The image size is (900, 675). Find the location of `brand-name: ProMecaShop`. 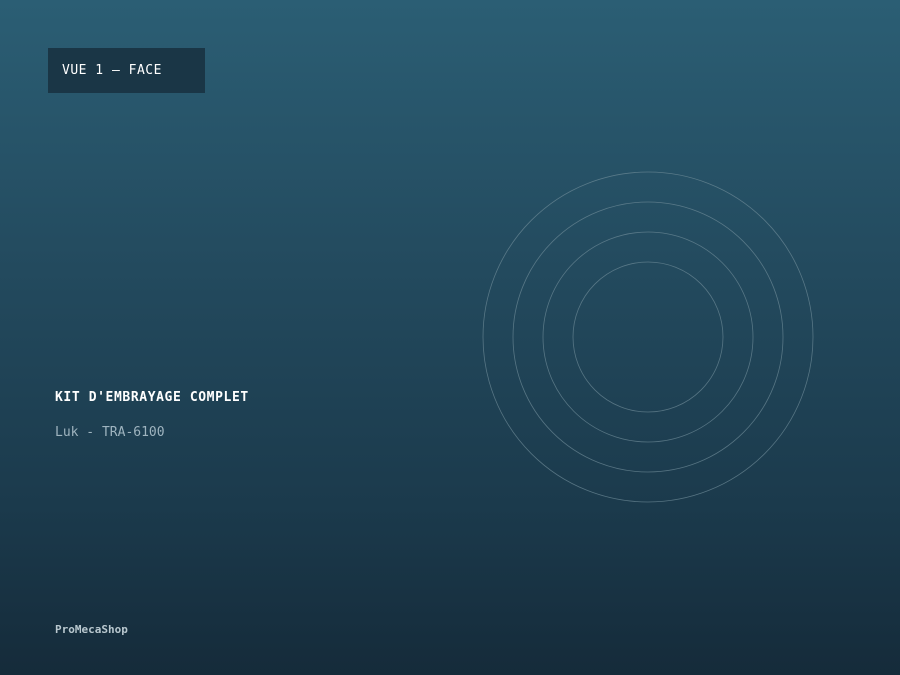

brand-name: ProMecaShop is located at coordinates (91, 629).